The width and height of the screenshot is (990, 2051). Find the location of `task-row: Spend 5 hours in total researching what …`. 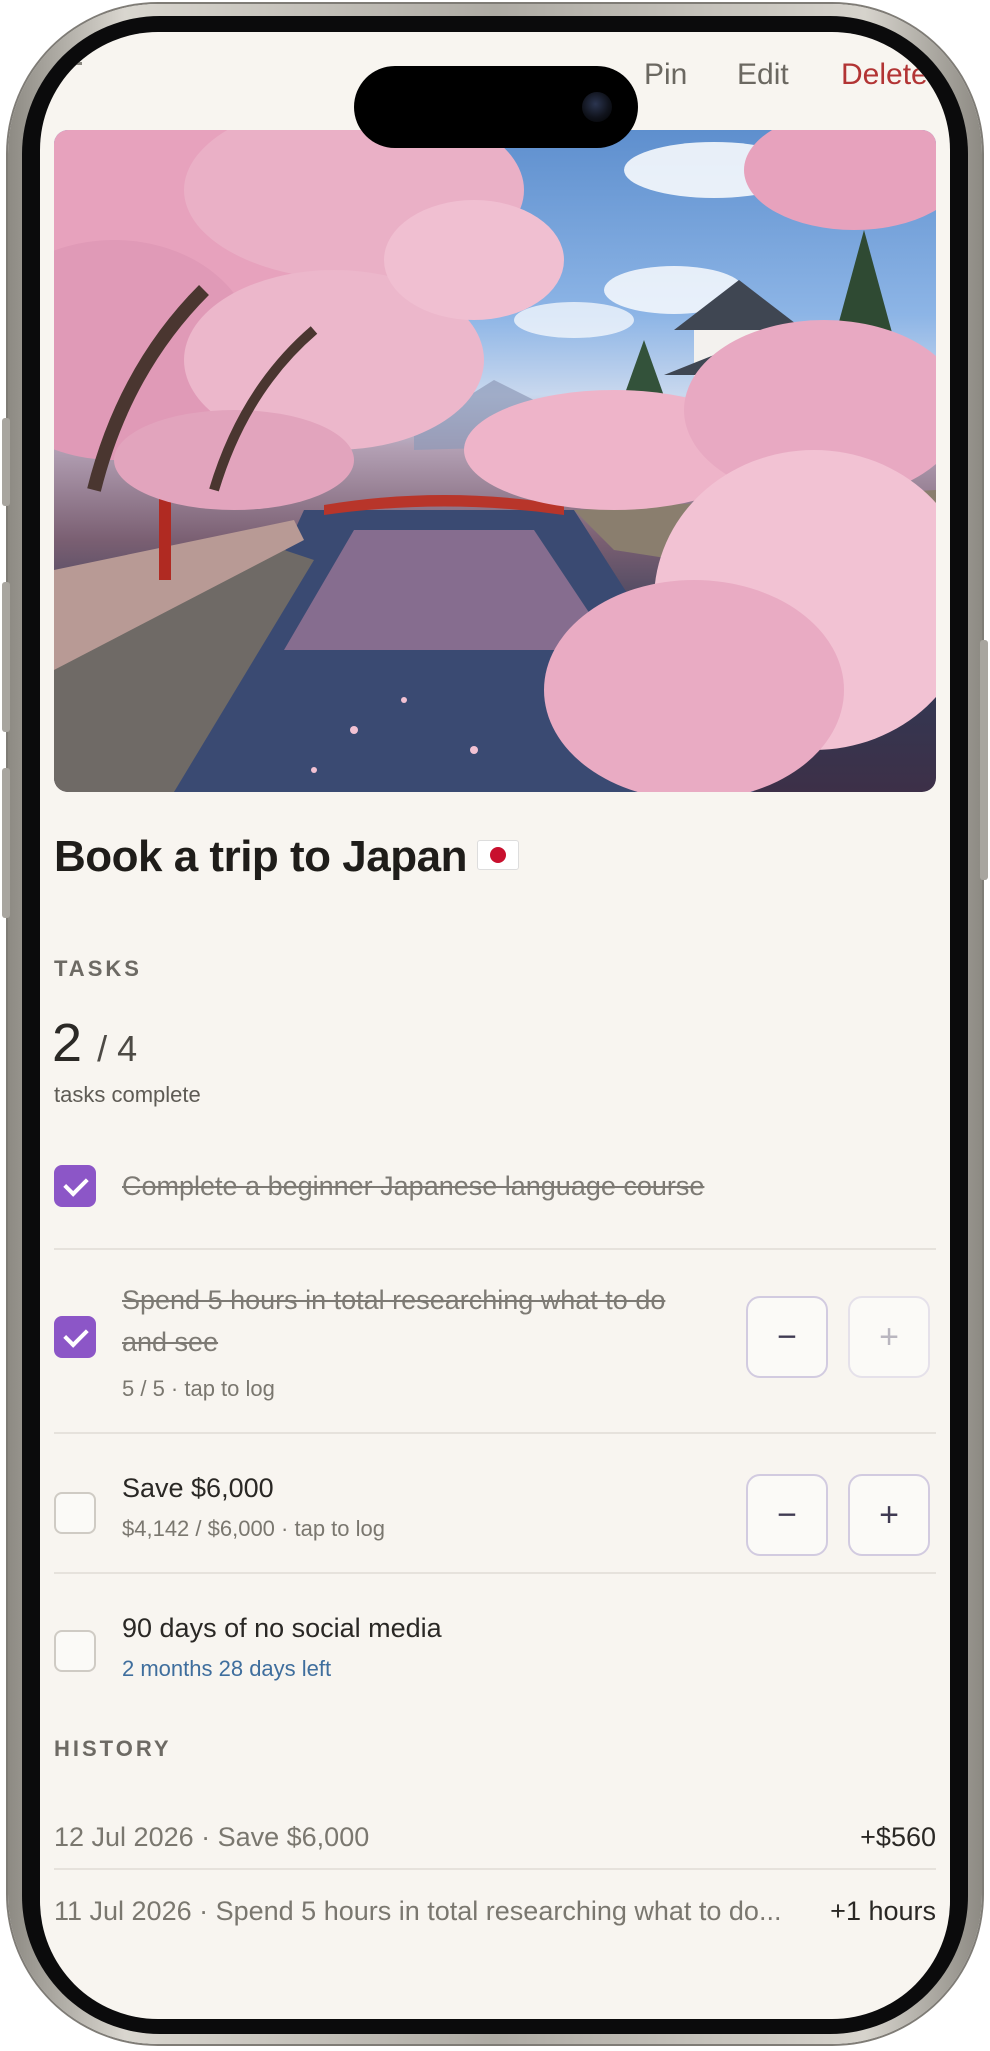

task-row: Spend 5 hours in total researching what … is located at coordinates (495, 1347).